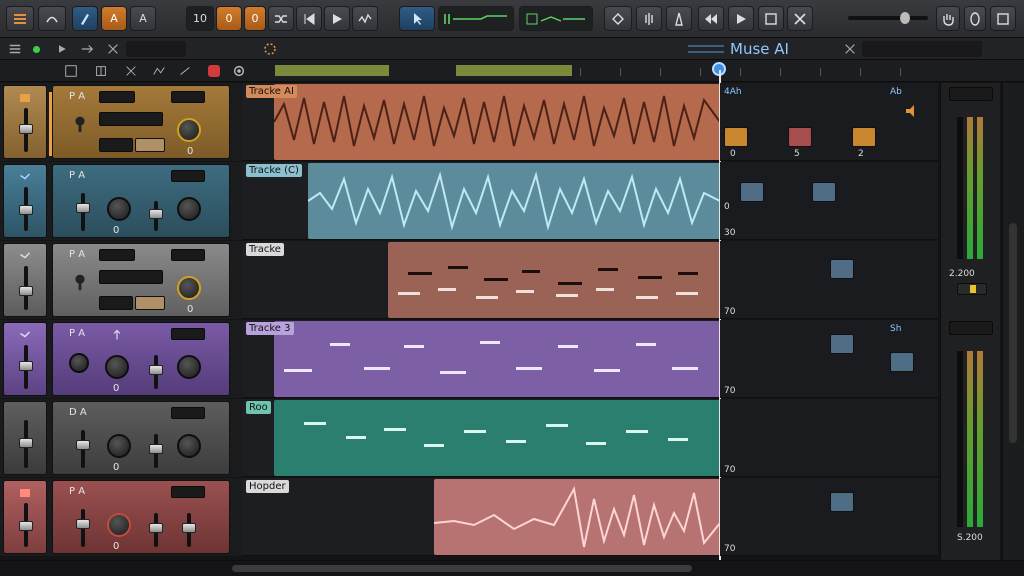 The width and height of the screenshot is (1024, 576). I want to click on meter-selector-bottom, so click(971, 328).